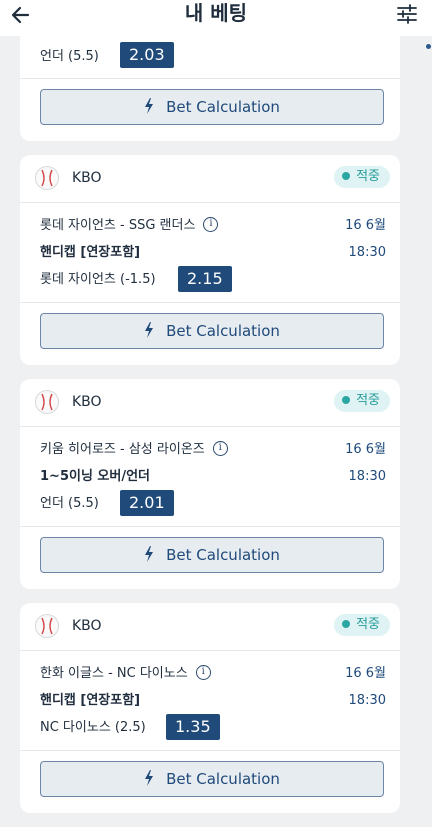  I want to click on match-title: 롯데 자이언츠 - SSG 랜더스 i, so click(129, 226).